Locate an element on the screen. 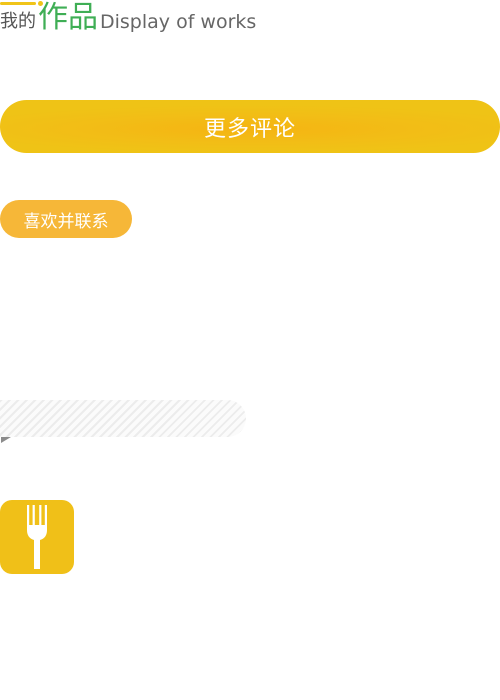  more-comments-label: 更多评论 is located at coordinates (249, 129).